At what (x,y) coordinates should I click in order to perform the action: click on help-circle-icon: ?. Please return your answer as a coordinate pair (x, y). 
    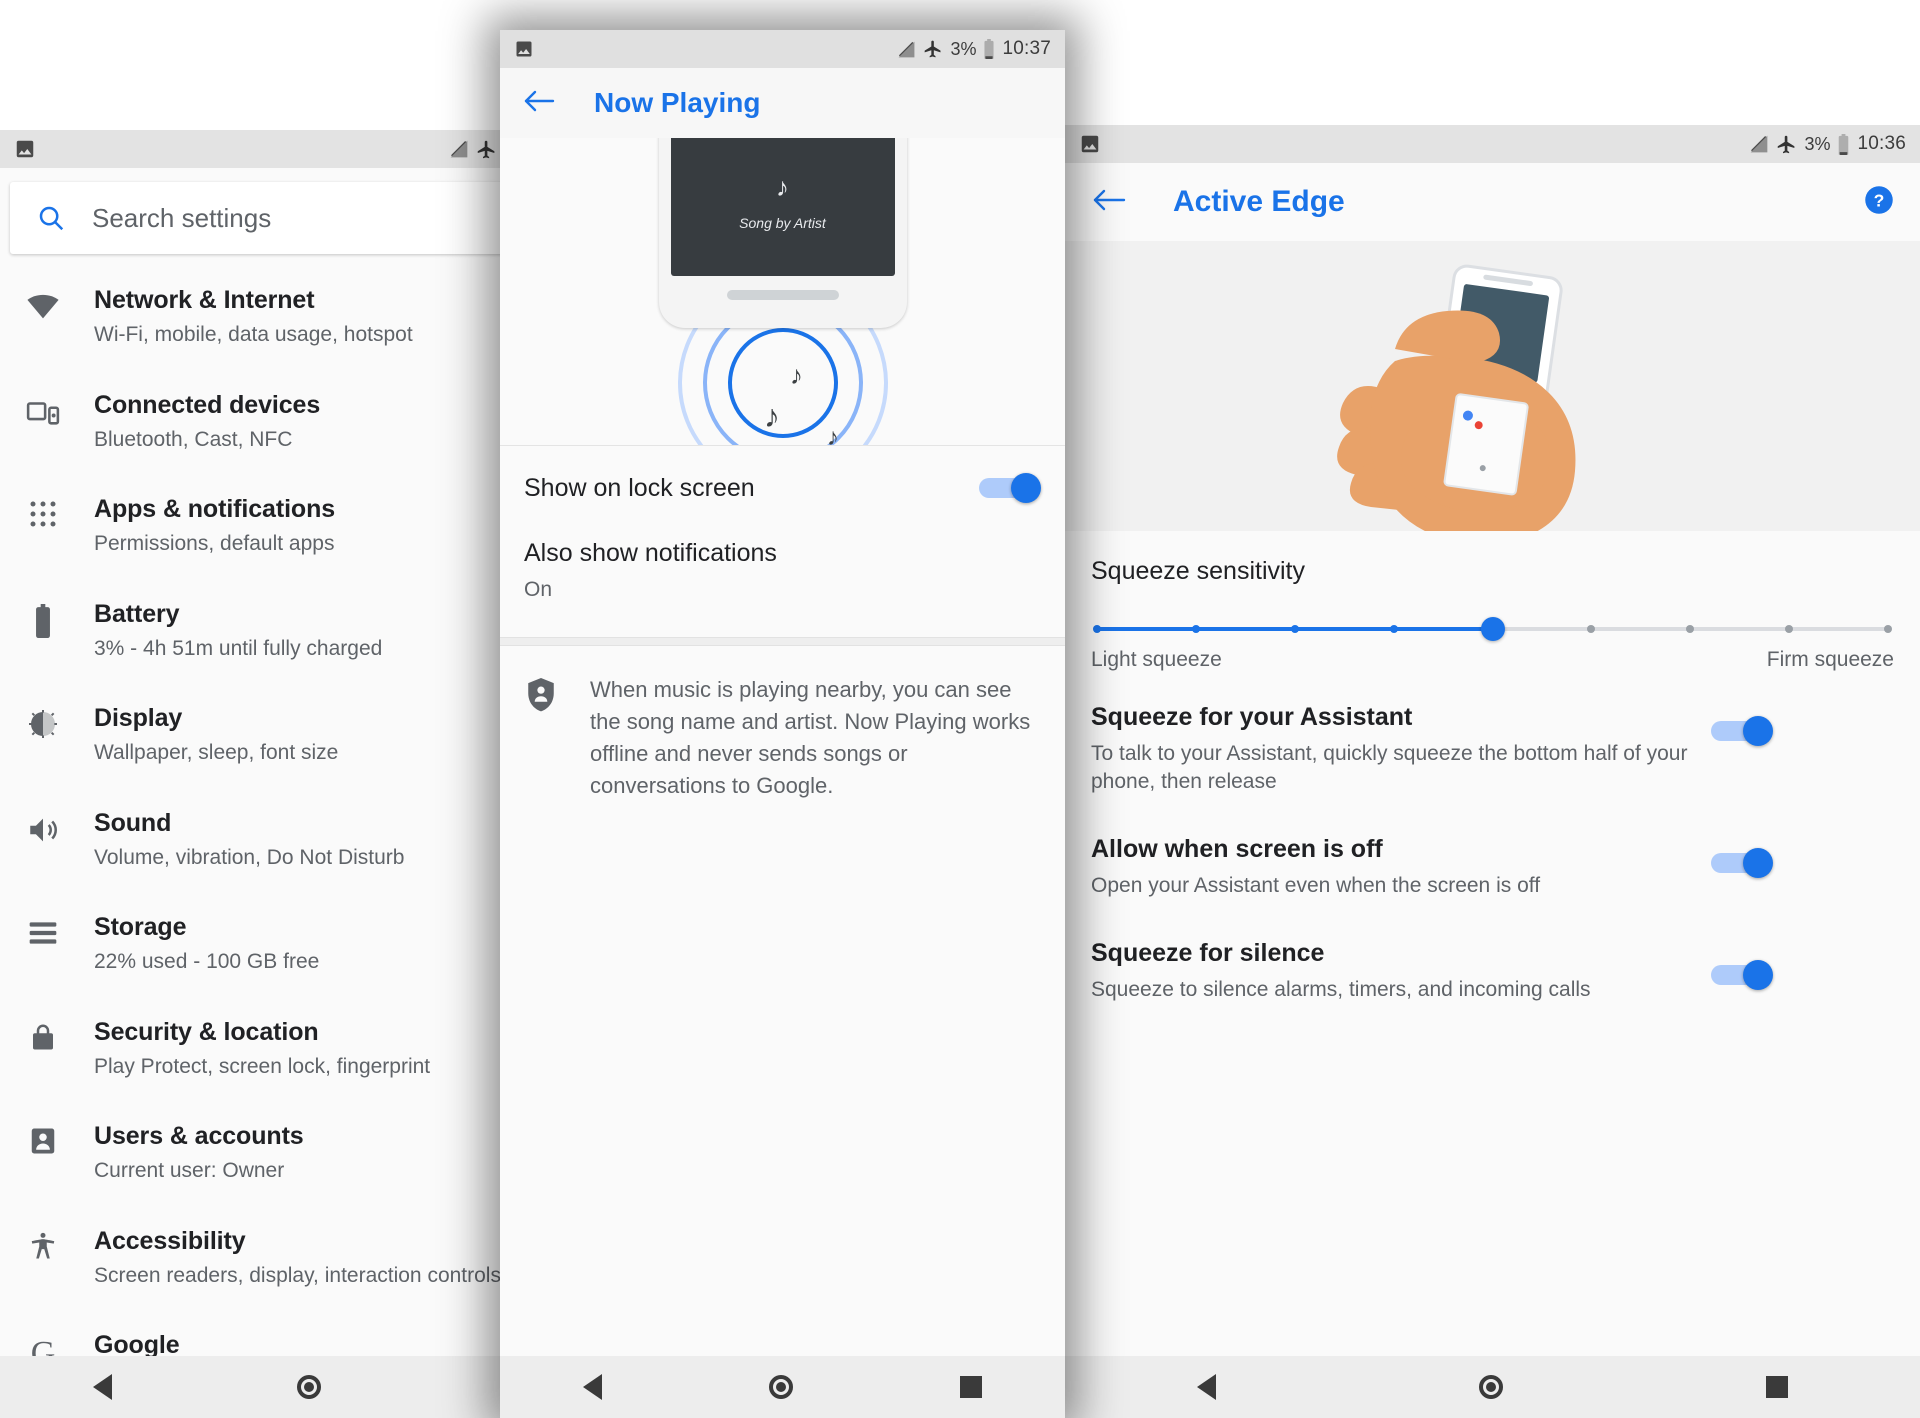
    Looking at the image, I should click on (1879, 202).